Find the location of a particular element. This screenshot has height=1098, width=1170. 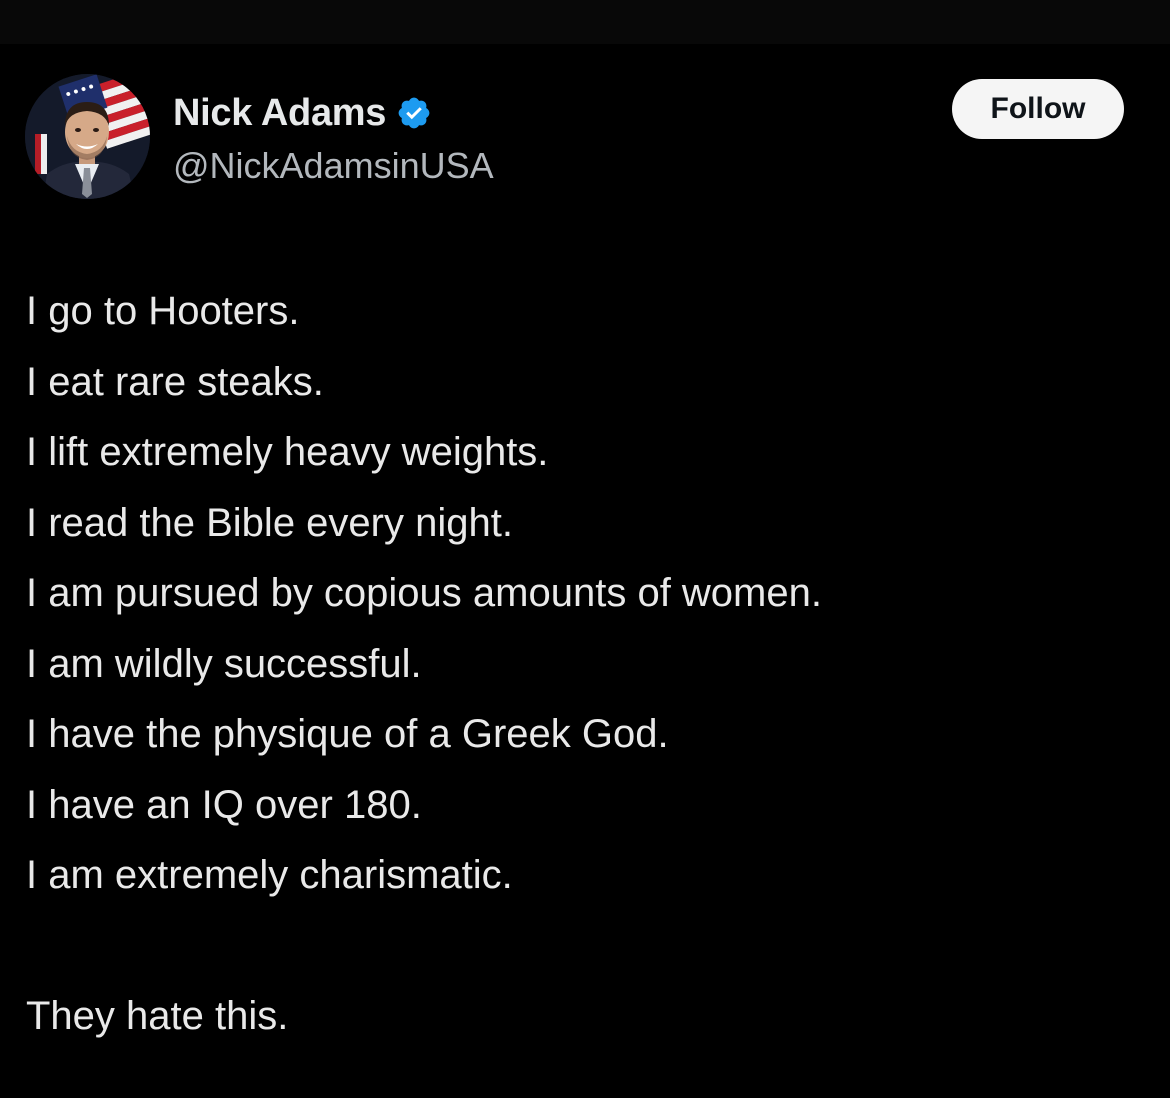

post-line: I am wildly successful. is located at coordinates (224, 663).